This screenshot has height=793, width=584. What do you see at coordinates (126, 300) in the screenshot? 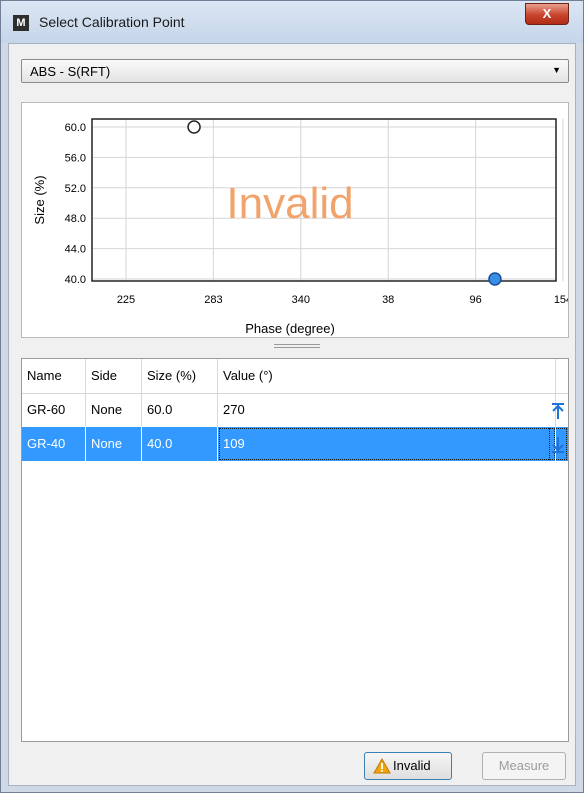
I see `x-tick-label: 225` at bounding box center [126, 300].